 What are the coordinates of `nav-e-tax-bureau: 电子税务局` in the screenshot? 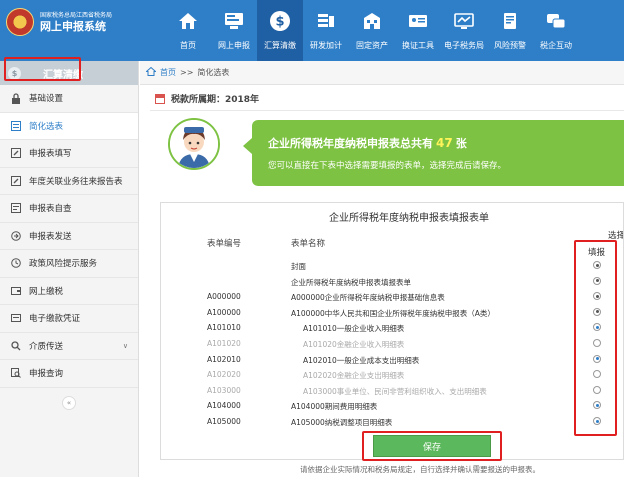 It's located at (464, 30).